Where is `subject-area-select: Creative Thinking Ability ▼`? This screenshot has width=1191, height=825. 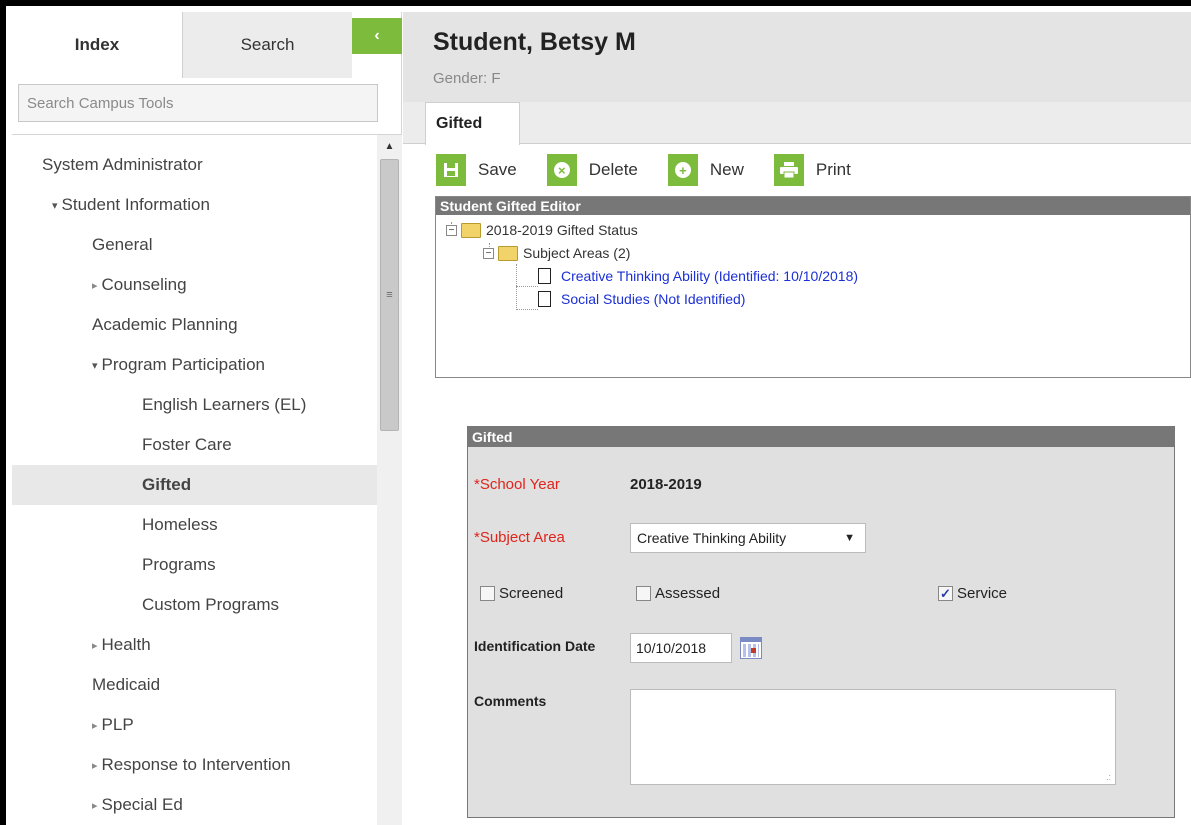 subject-area-select: Creative Thinking Ability ▼ is located at coordinates (748, 538).